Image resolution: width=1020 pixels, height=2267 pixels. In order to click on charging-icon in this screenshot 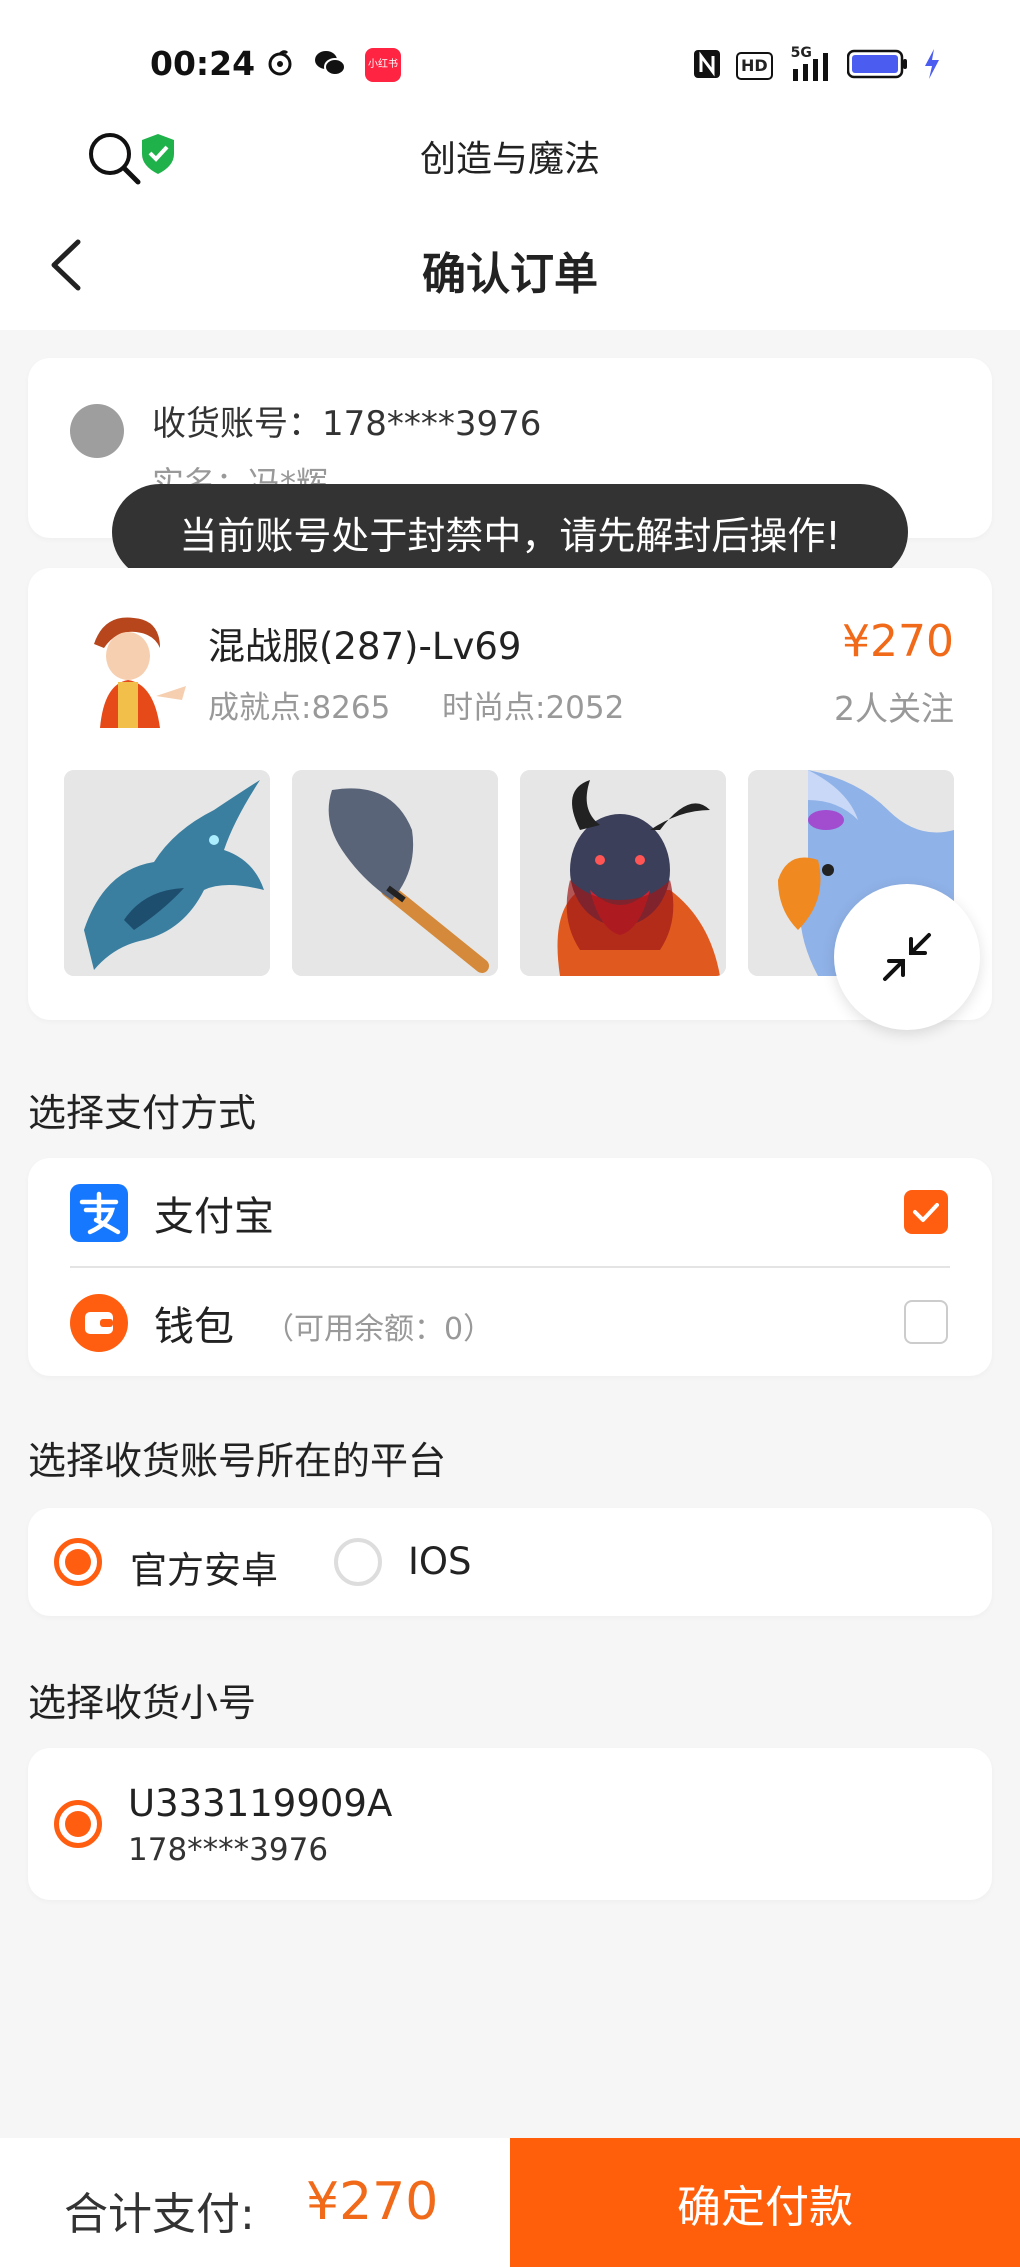, I will do `click(932, 66)`.